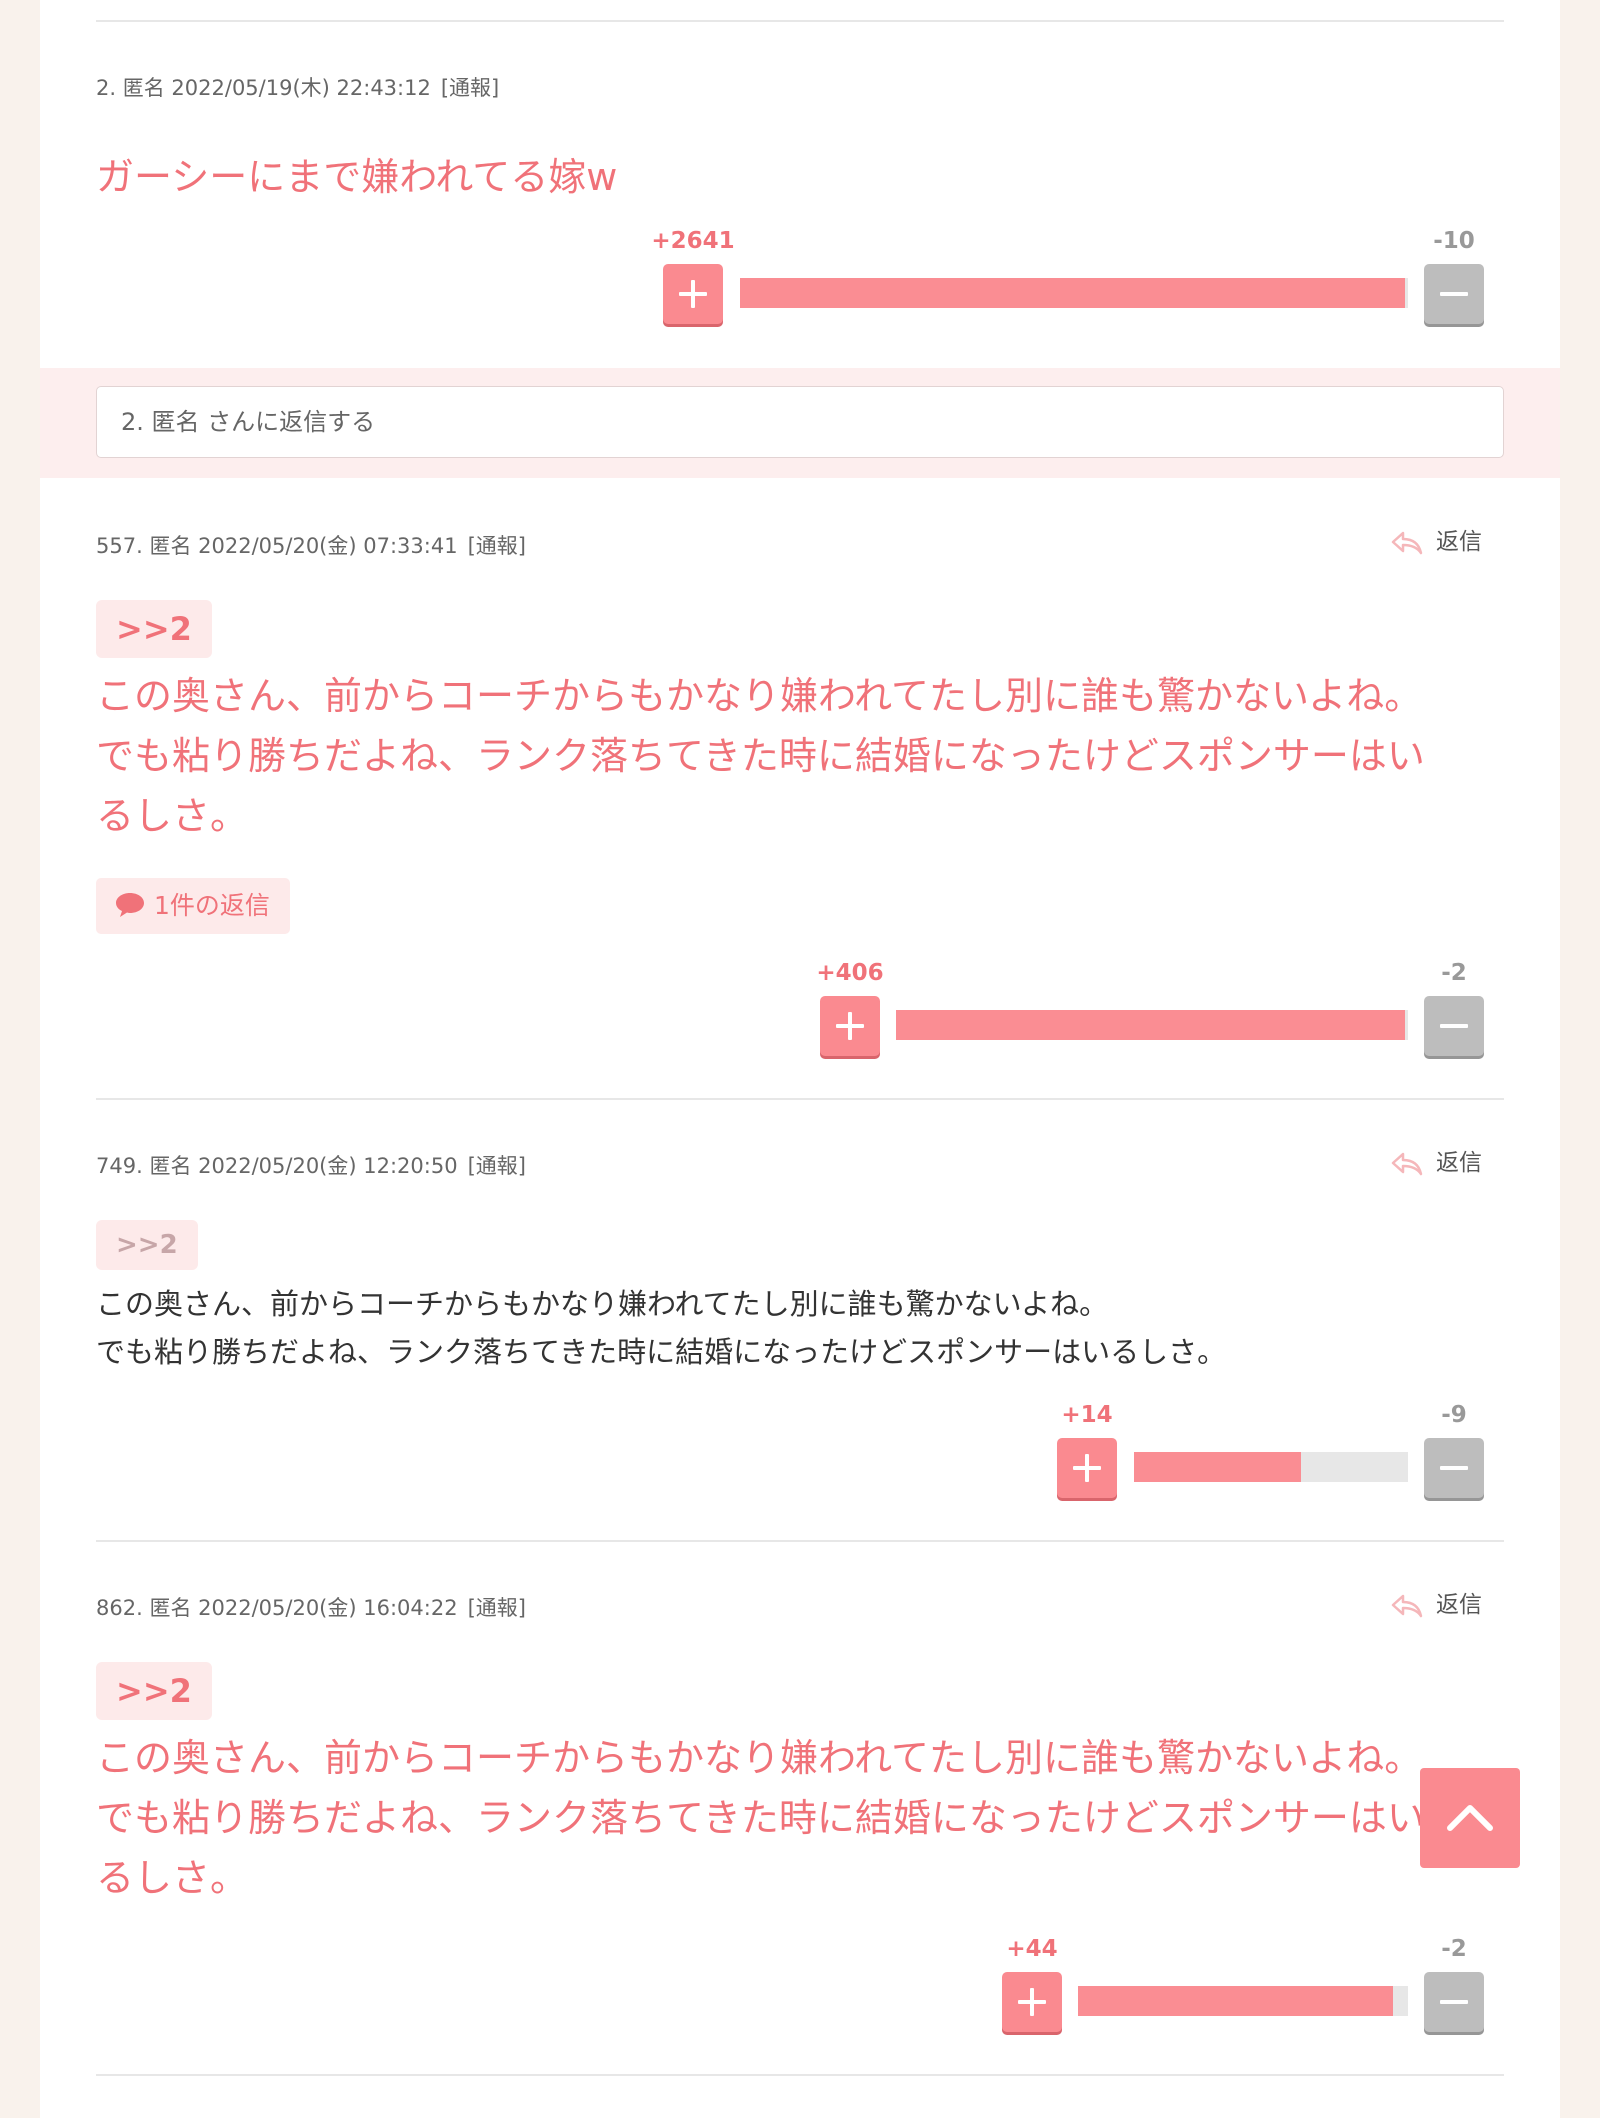 The width and height of the screenshot is (1600, 2118). I want to click on plus-count: +406, so click(850, 973).